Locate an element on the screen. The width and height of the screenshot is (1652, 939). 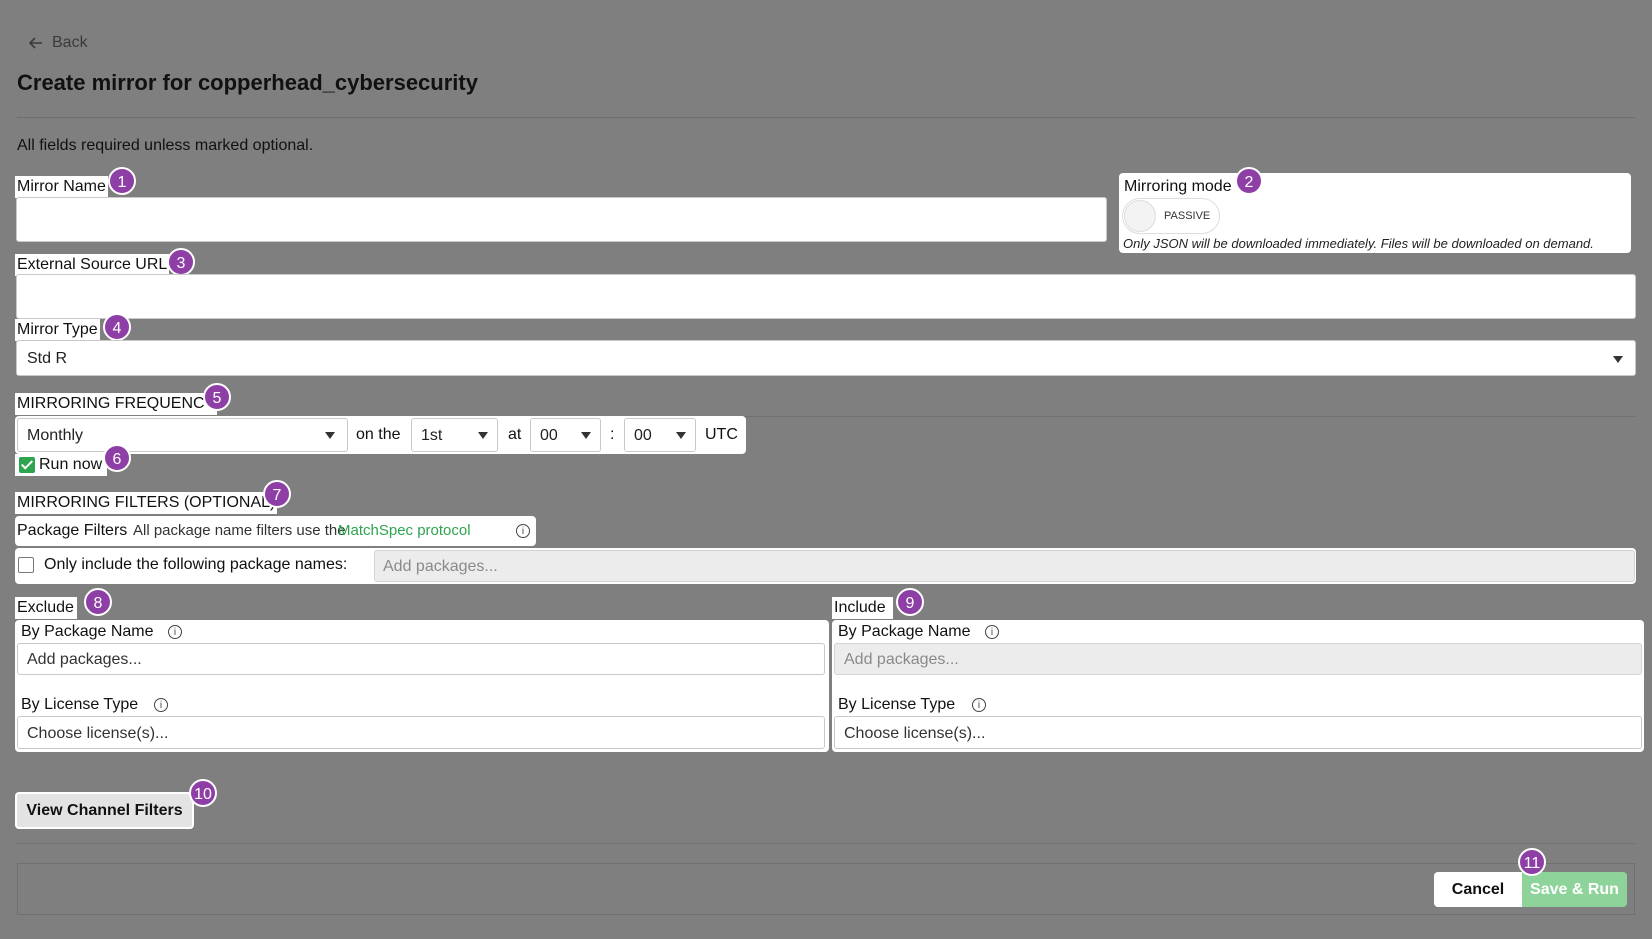
mirror-name-label: Mirror Name is located at coordinates (61, 187).